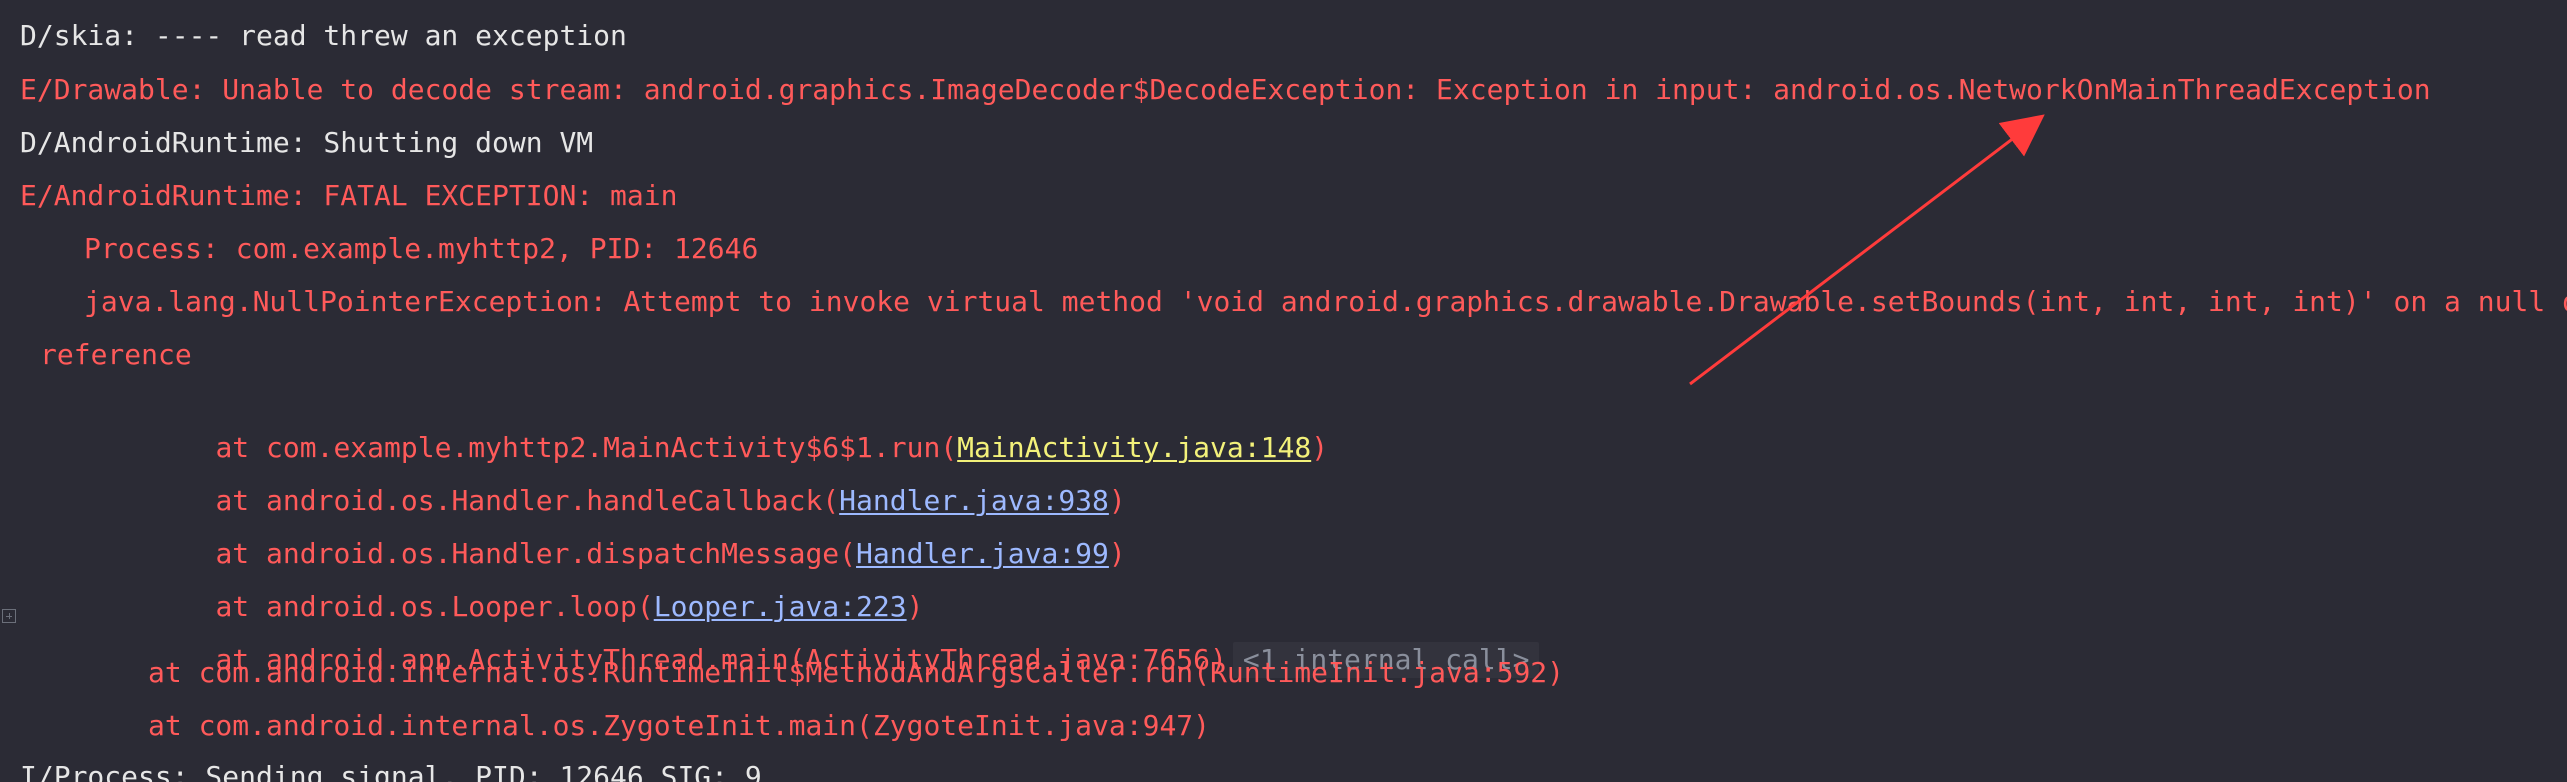  I want to click on log-line-process: Process: com.example.myhttp2, PID: 12646, so click(421, 248).